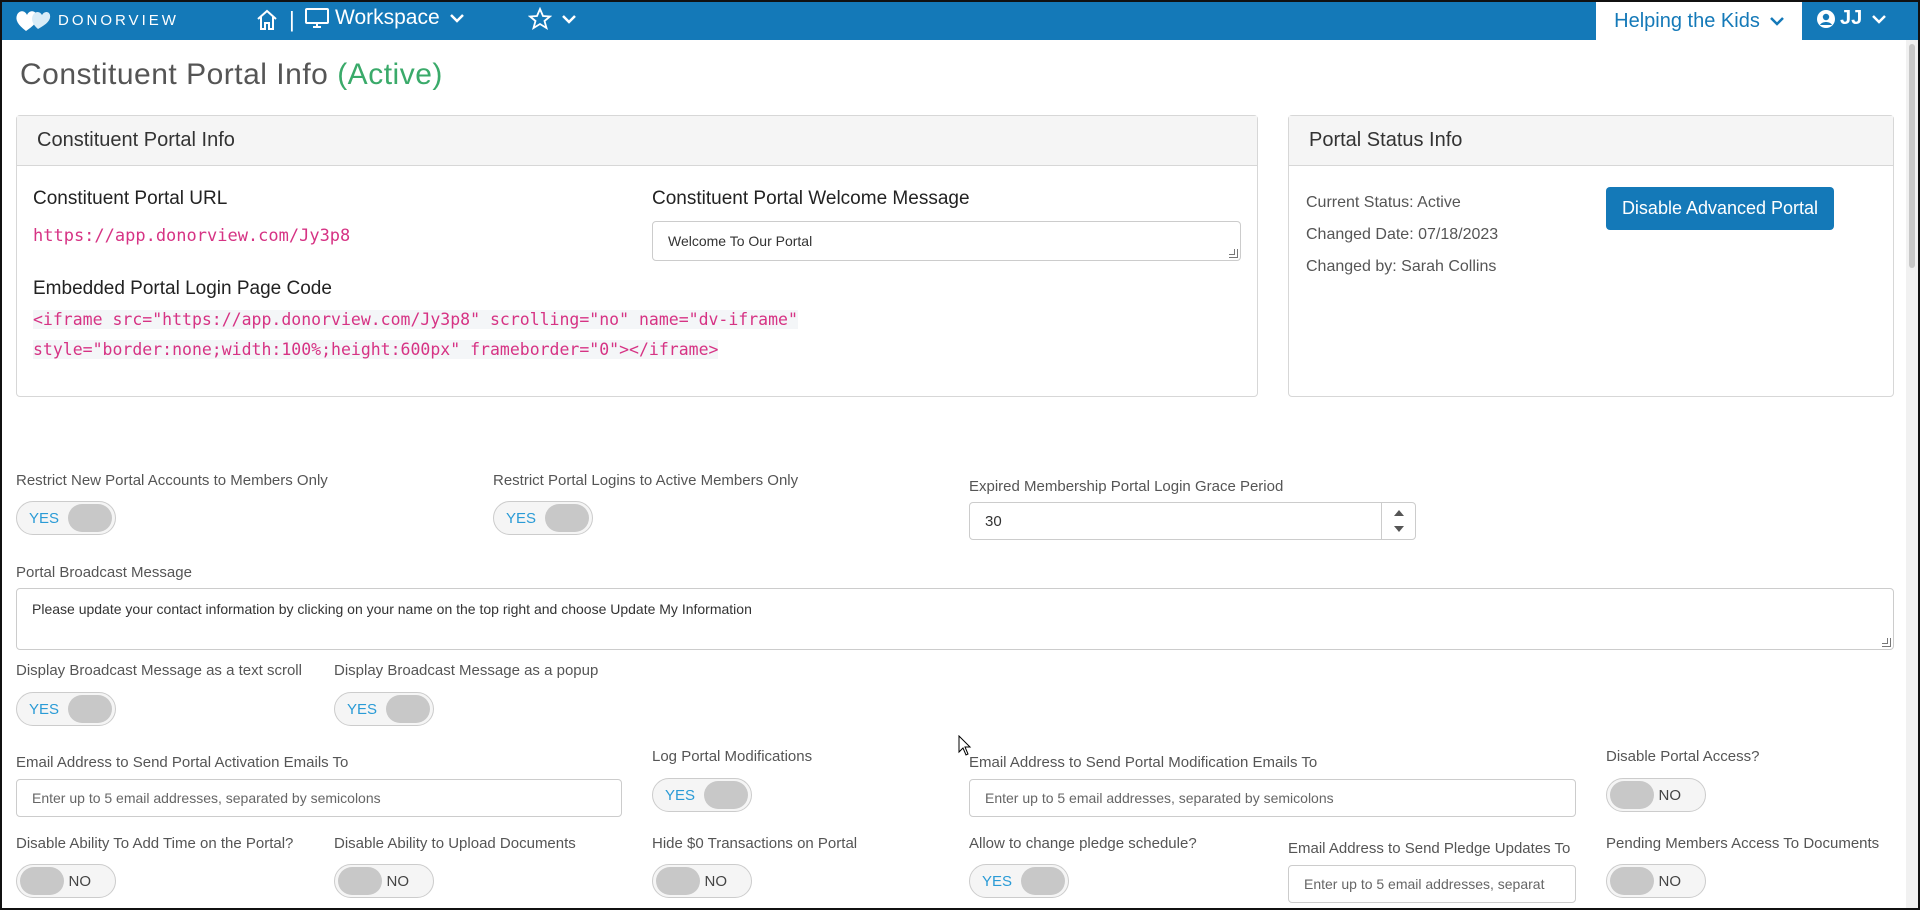 The image size is (1920, 910). What do you see at coordinates (1912, 474) in the screenshot?
I see `page-scrollbar` at bounding box center [1912, 474].